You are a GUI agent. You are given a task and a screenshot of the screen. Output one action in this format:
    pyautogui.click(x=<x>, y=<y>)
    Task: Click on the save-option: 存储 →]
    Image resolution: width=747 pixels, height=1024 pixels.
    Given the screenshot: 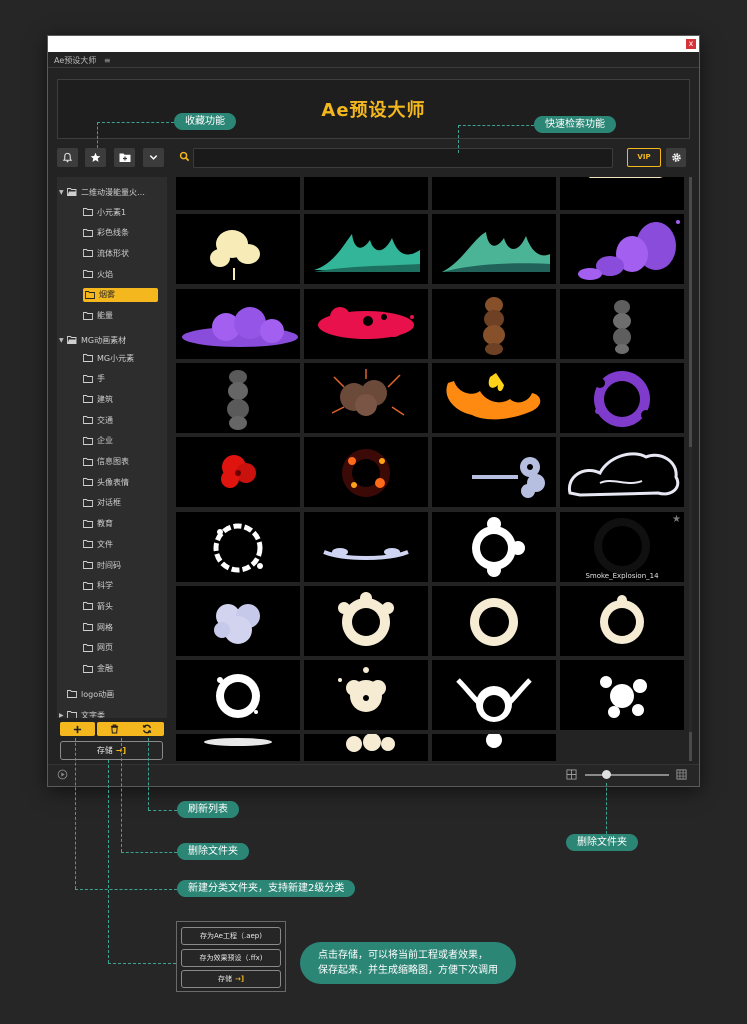 What is the action you would take?
    pyautogui.click(x=231, y=979)
    